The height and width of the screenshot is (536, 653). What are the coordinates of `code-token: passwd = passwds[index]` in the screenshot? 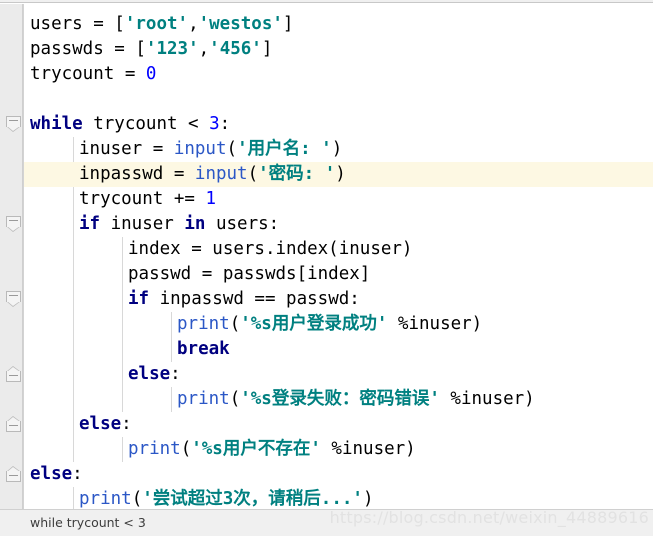 It's located at (249, 274).